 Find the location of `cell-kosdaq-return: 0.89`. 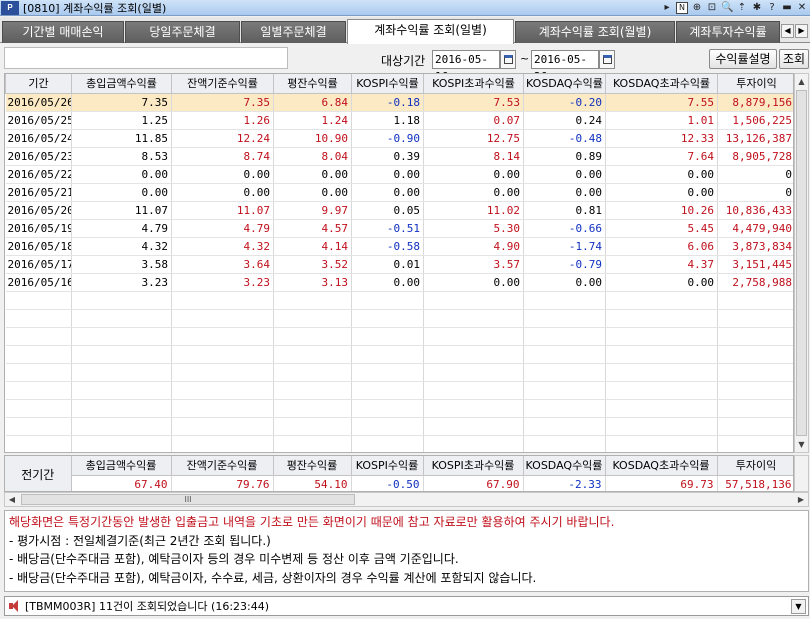

cell-kosdaq-return: 0.89 is located at coordinates (564, 156).